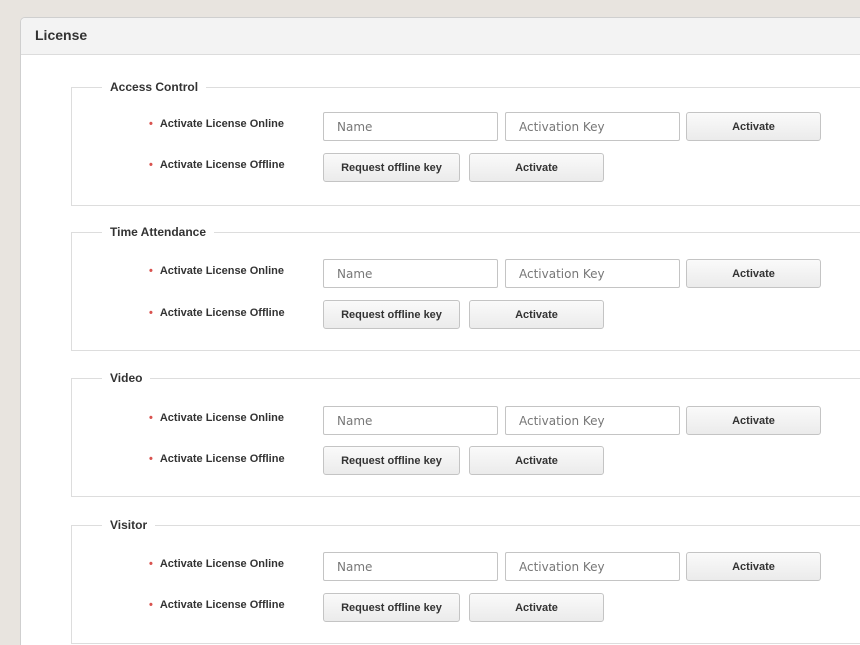 The width and height of the screenshot is (860, 645). I want to click on panel-title: License, so click(440, 36).